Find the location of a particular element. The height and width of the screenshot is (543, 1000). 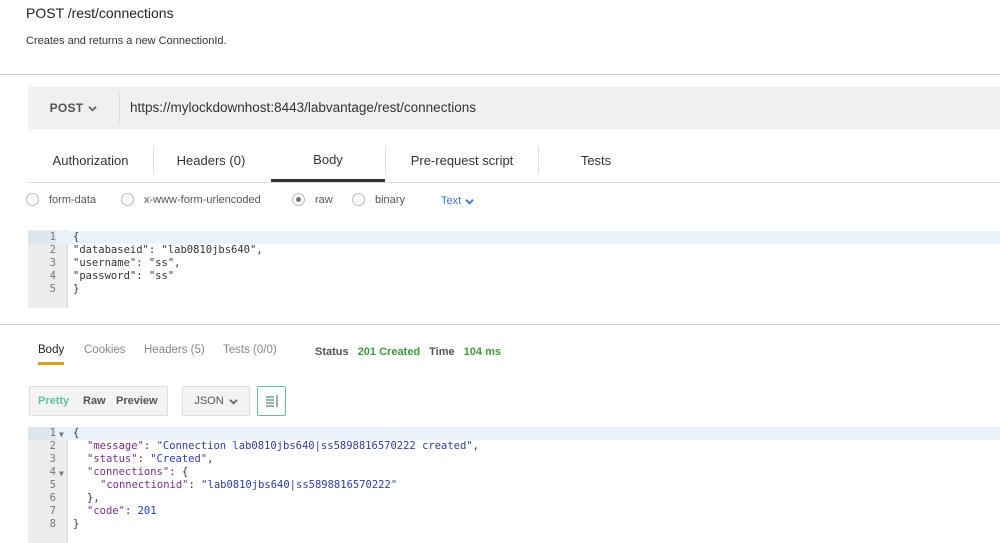

response-status: Status 201 Created Time 104 ms is located at coordinates (408, 352).